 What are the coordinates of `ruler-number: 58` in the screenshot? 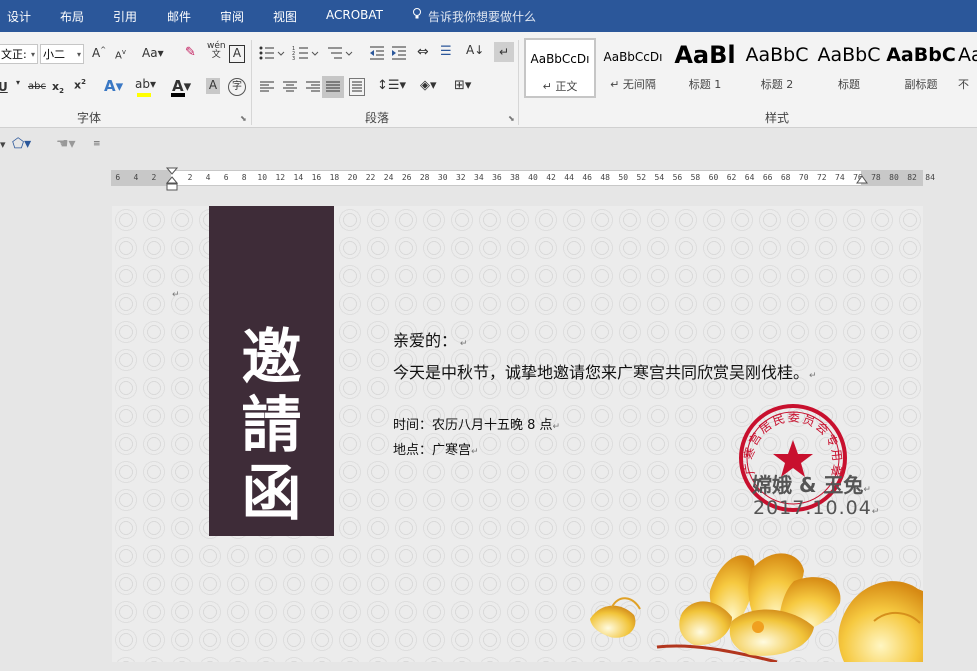 It's located at (695, 177).